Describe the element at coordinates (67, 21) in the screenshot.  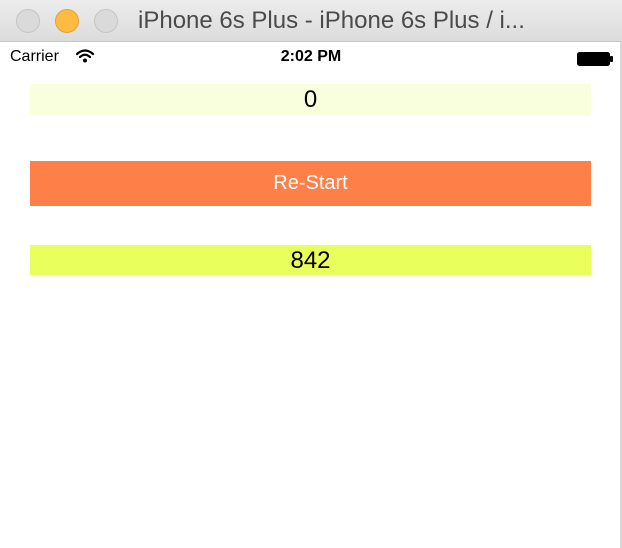
I see `minimize-button` at that location.